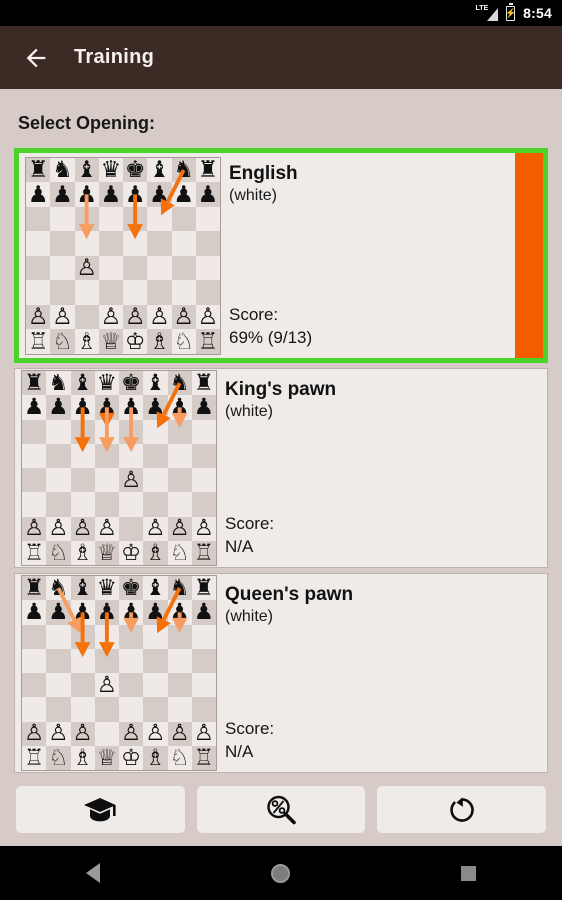 The image size is (562, 900). What do you see at coordinates (179, 552) in the screenshot?
I see `board-square: ♘` at bounding box center [179, 552].